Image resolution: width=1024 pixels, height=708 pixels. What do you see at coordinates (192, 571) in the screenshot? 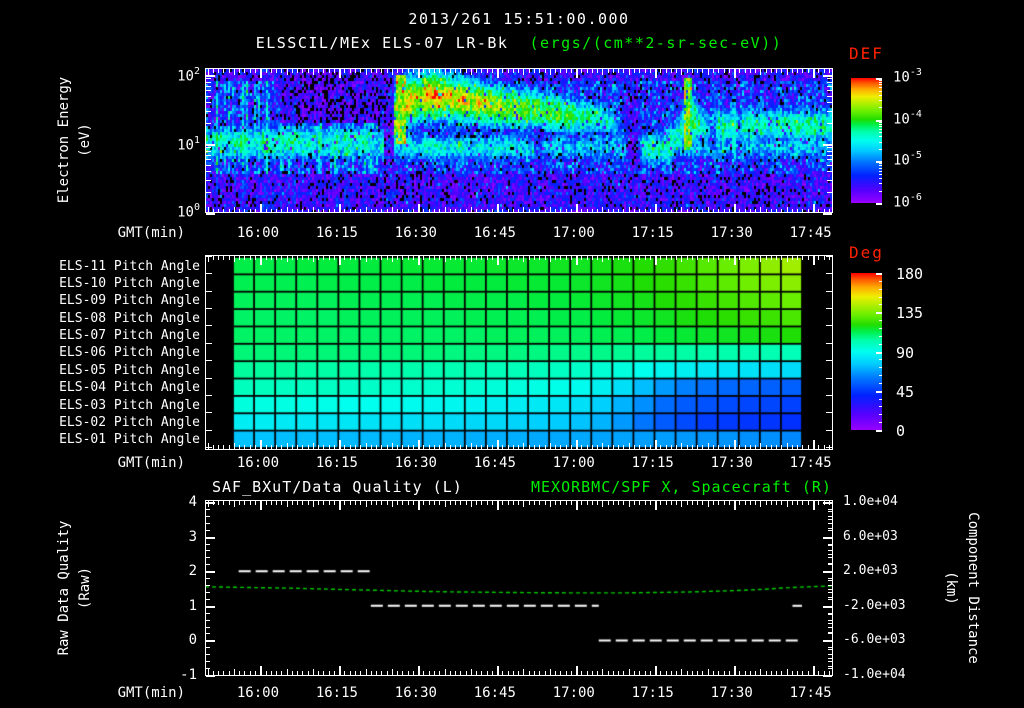
I see `quality-y-tick-label: 2` at bounding box center [192, 571].